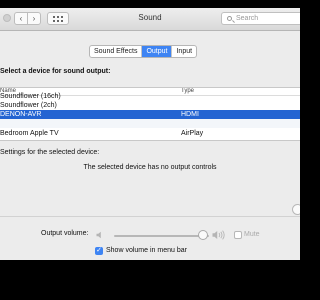 The height and width of the screenshot is (300, 320). What do you see at coordinates (203, 235) in the screenshot?
I see `volume-slider-thumb` at bounding box center [203, 235].